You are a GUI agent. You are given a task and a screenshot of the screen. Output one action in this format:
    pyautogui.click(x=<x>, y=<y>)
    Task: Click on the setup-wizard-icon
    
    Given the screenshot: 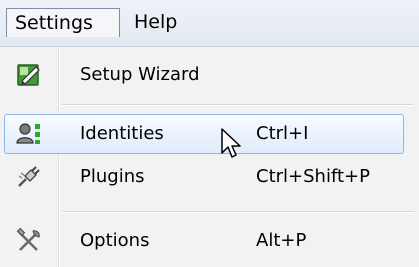 What is the action you would take?
    pyautogui.click(x=29, y=75)
    